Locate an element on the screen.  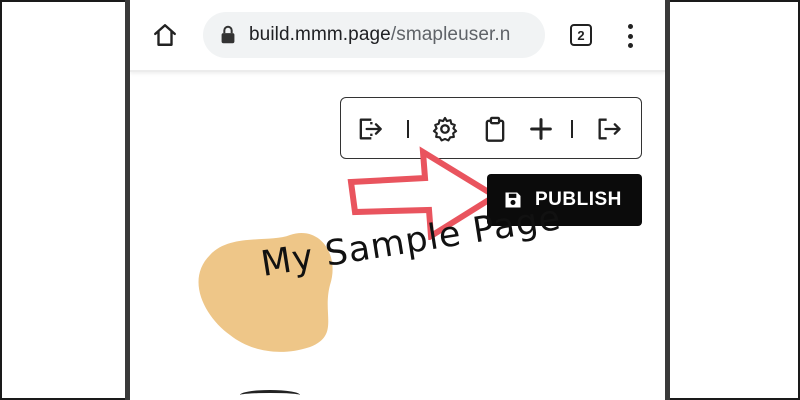
home-icon is located at coordinates (165, 35).